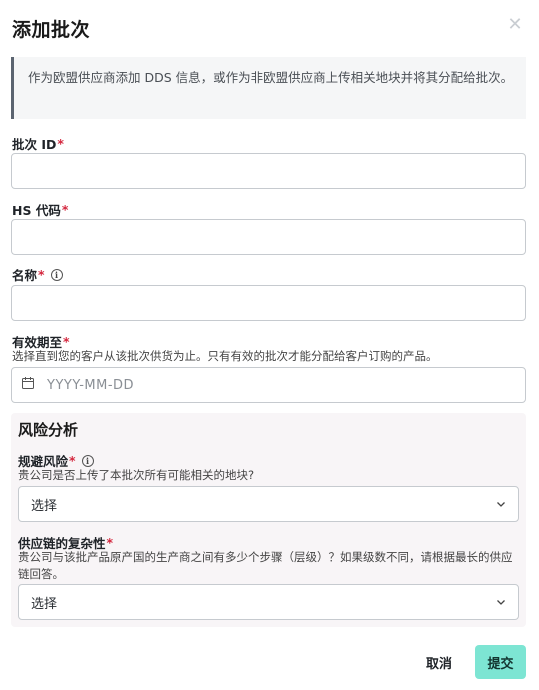 Image resolution: width=539 pixels, height=690 pixels. Describe the element at coordinates (439, 662) in the screenshot. I see `cancel-button: 取消` at that location.